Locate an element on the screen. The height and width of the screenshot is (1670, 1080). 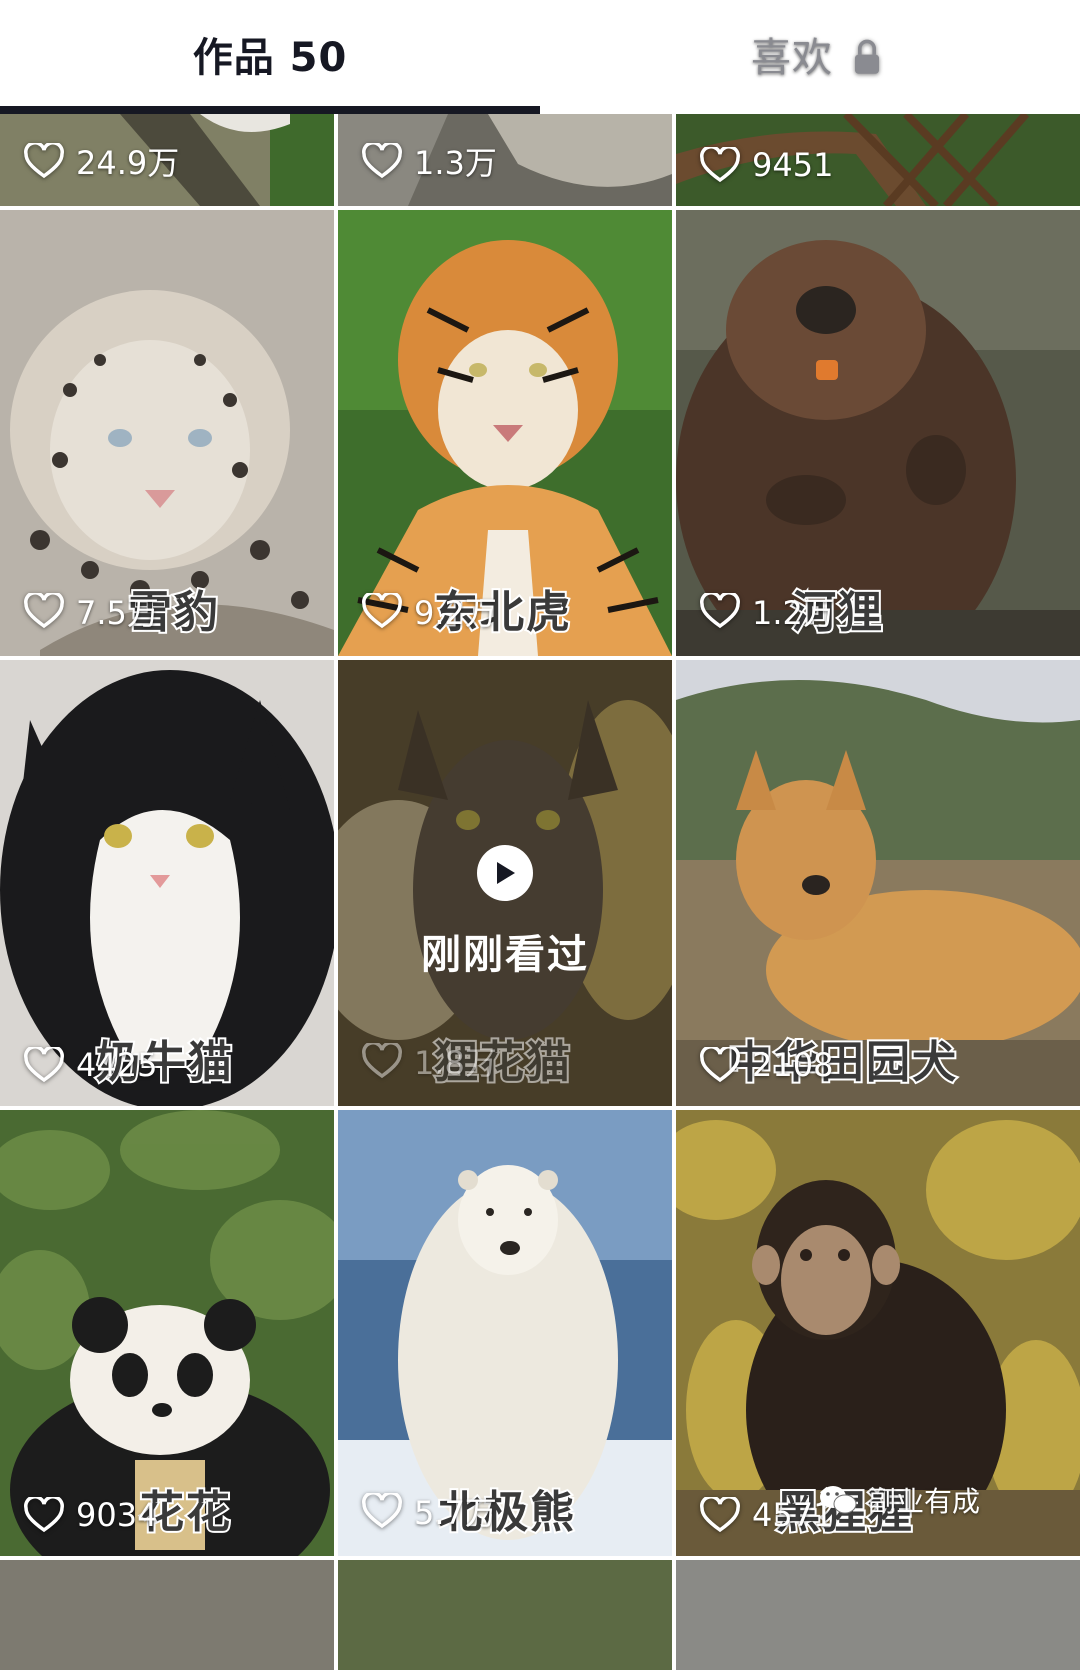
tab-likes-label: 喜欢 is located at coordinates (792, 58).